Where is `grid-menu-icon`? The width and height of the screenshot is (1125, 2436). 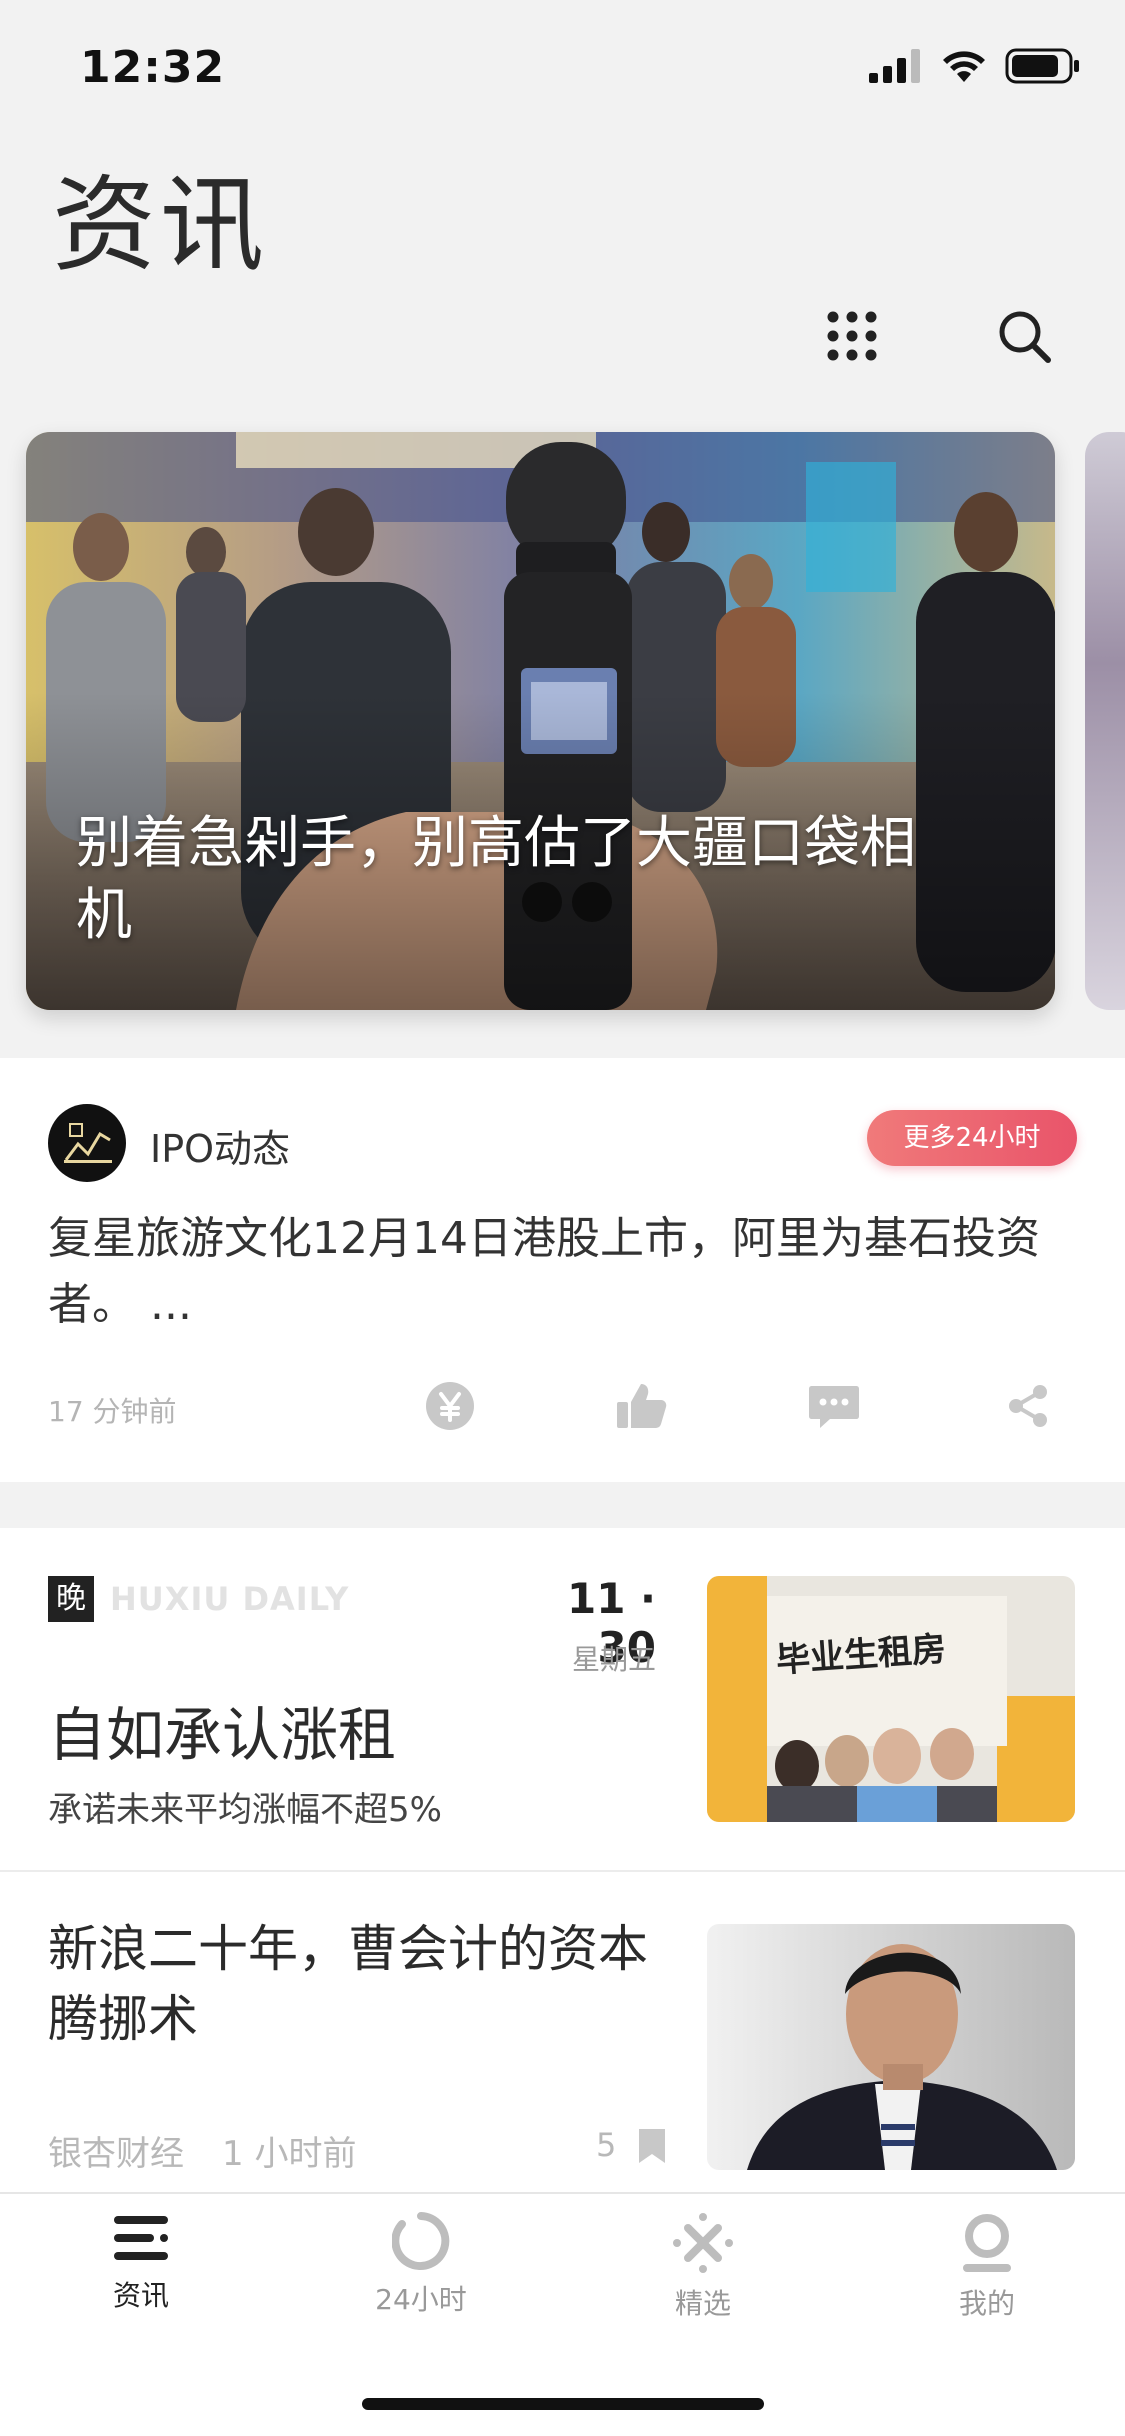
grid-menu-icon is located at coordinates (852, 336).